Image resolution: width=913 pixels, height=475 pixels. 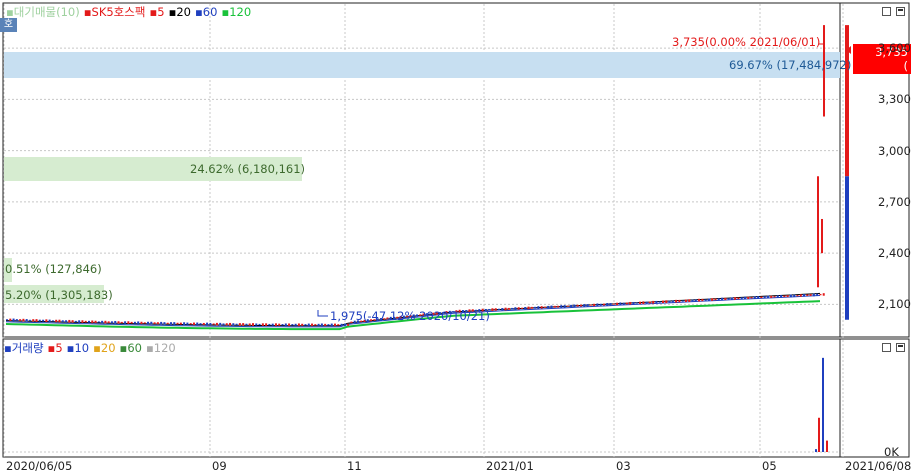 What do you see at coordinates (894, 99) in the screenshot?
I see `price-tick-label: 3,300` at bounding box center [894, 99].